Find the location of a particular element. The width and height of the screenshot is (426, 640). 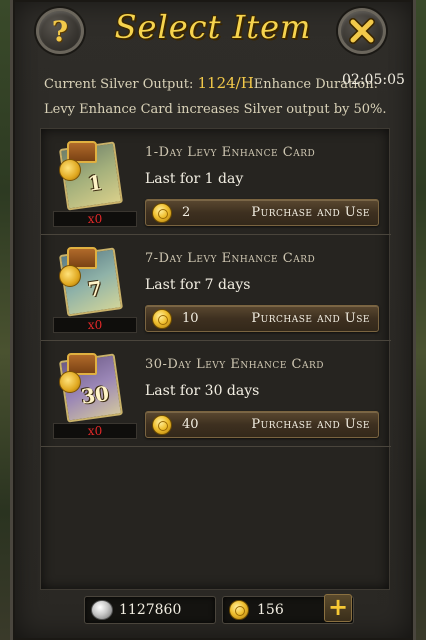

header: ? Select Item is located at coordinates (213, 31).